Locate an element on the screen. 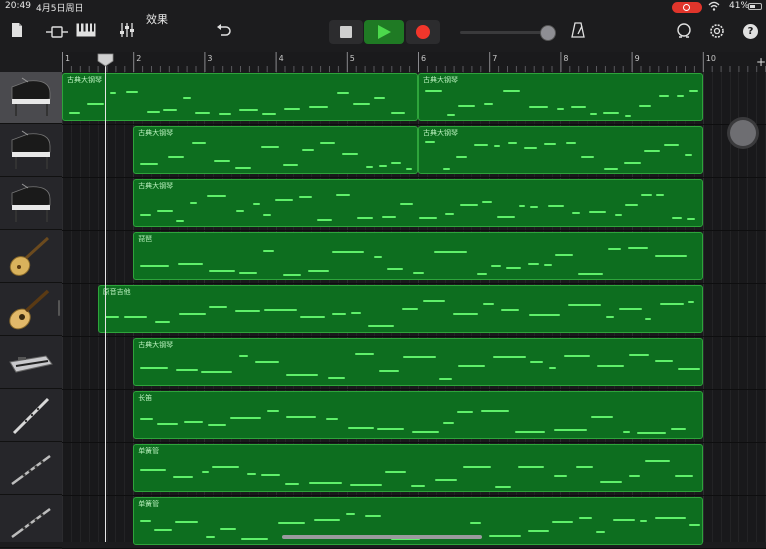 Image resolution: width=766 pixels, height=549 pixels. add-section-button: + is located at coordinates (761, 62).